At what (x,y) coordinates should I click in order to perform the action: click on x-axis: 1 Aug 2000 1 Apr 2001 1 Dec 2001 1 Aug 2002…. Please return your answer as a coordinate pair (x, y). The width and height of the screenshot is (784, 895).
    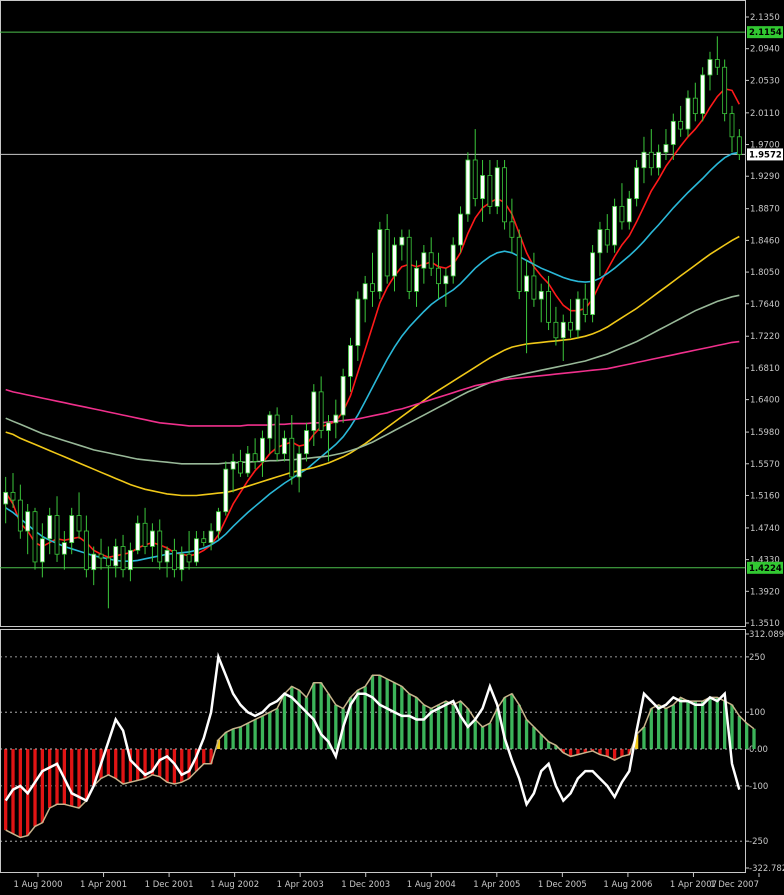
    Looking at the image, I should click on (386, 881).